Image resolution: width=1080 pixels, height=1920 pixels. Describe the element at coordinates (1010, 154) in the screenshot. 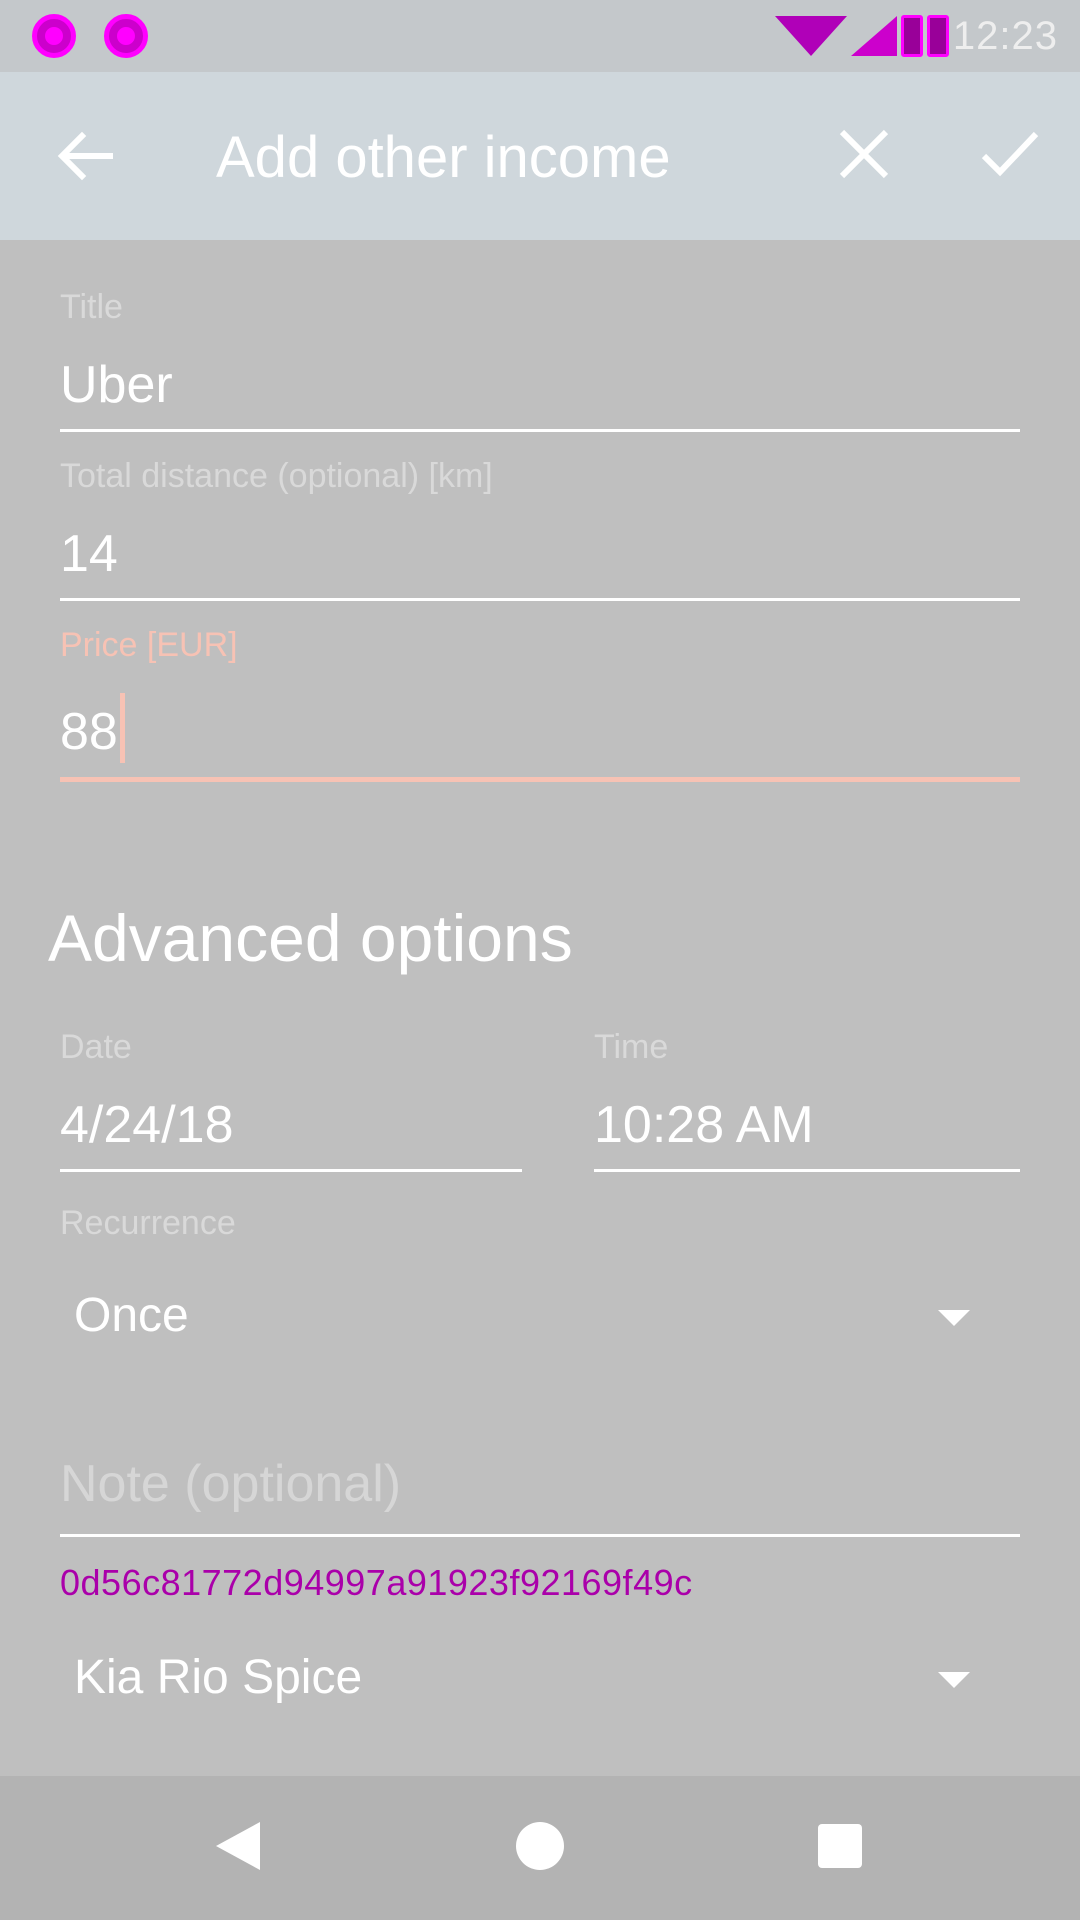

I see `check-icon` at that location.